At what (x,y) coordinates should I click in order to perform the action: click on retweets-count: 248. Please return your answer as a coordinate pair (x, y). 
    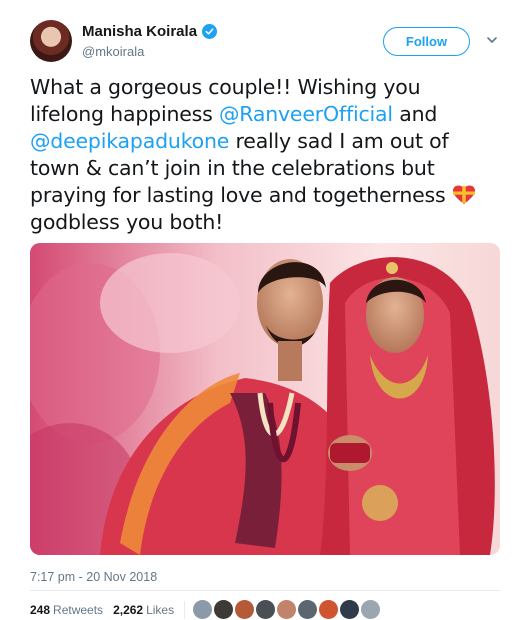
    Looking at the image, I should click on (40, 609).